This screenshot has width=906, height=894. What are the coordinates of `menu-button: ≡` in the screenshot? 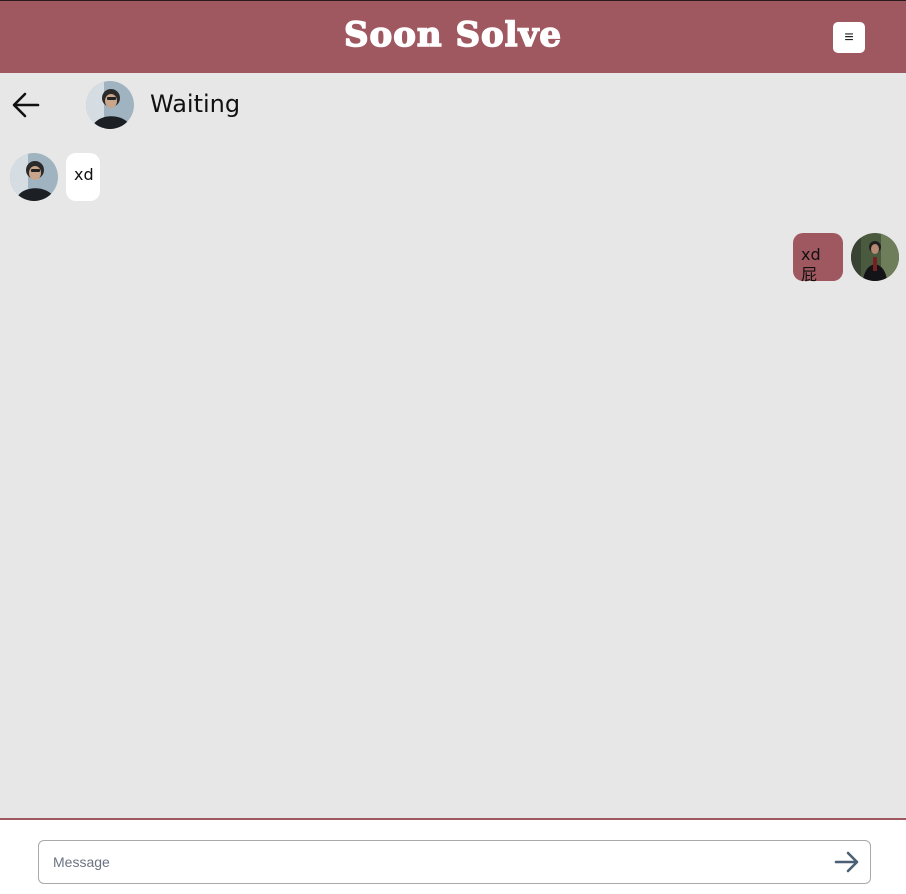 It's located at (849, 37).